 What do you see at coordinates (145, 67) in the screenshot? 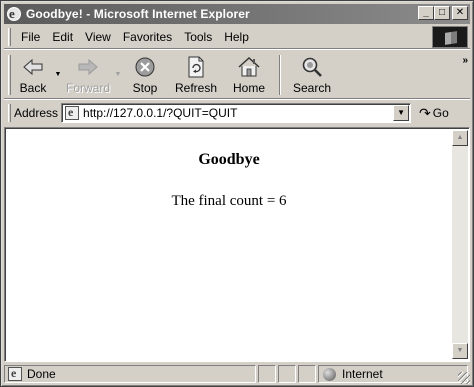
I see `stop-icon` at bounding box center [145, 67].